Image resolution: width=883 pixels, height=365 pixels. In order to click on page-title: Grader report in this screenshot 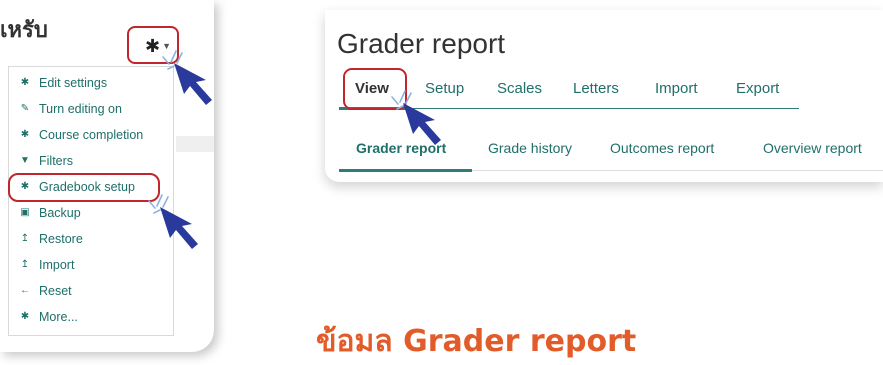, I will do `click(421, 43)`.